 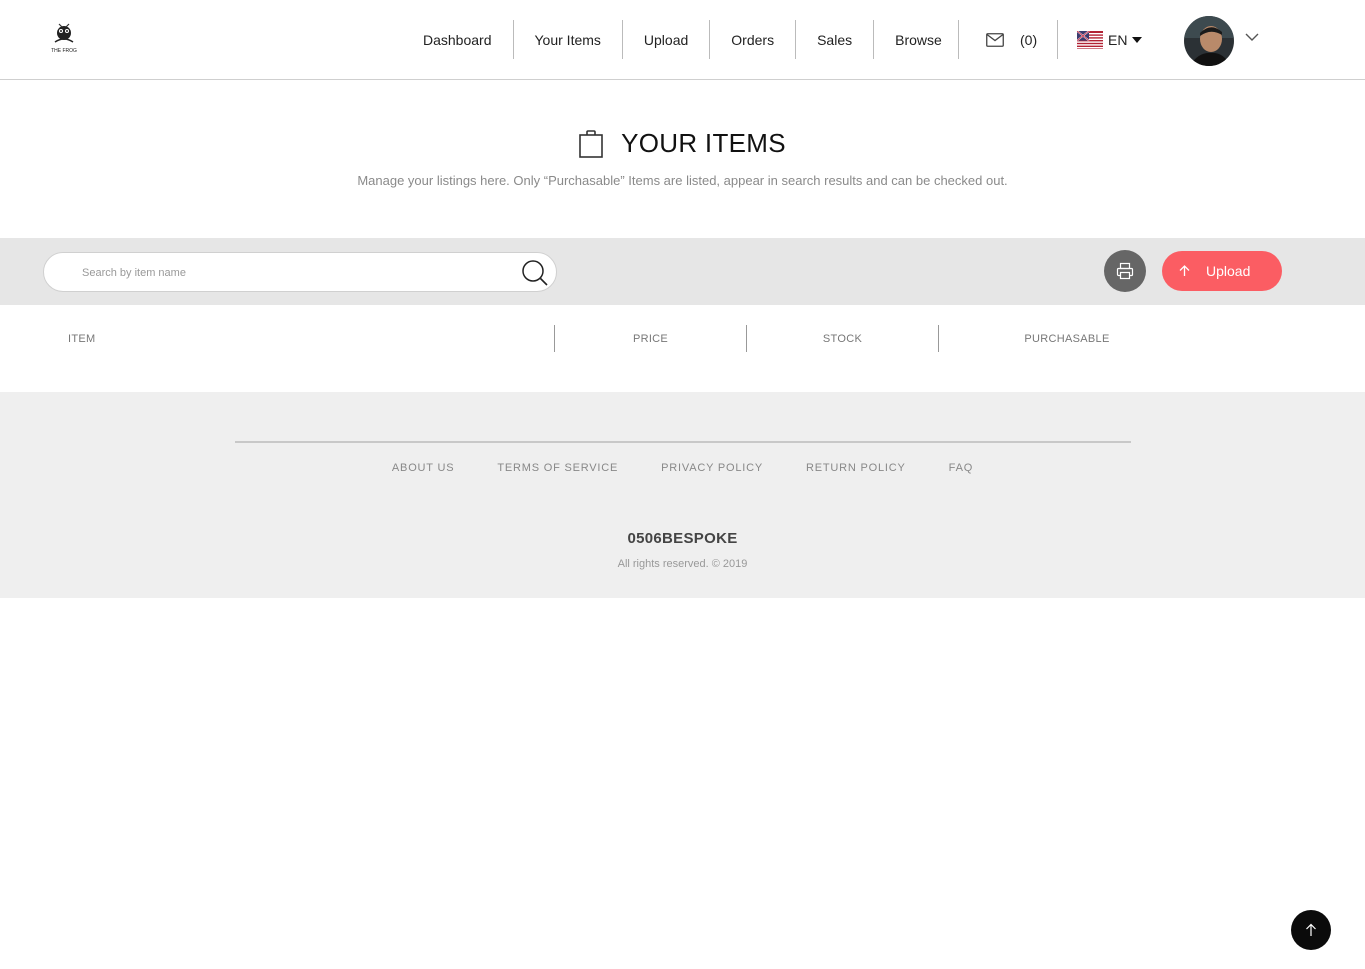 What do you see at coordinates (568, 39) in the screenshot?
I see `nav-your-items: Your Items` at bounding box center [568, 39].